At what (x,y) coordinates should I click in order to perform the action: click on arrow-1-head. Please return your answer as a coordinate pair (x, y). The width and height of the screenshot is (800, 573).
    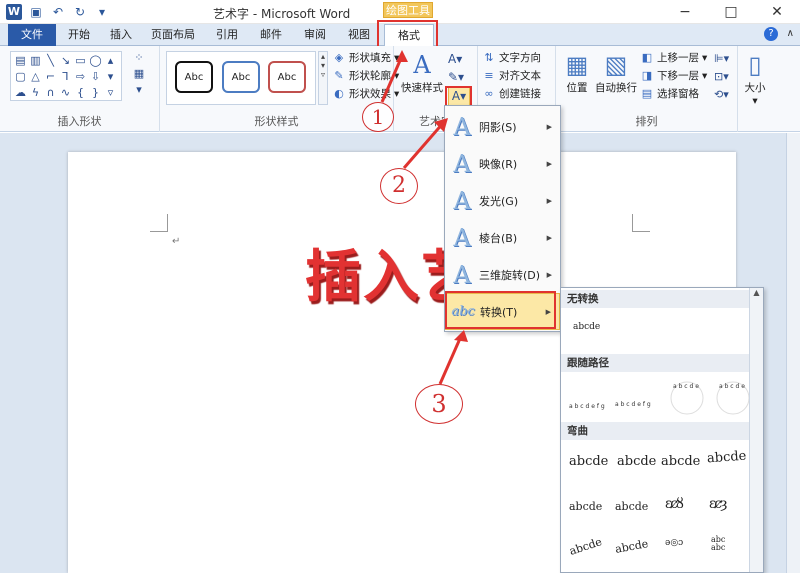
    Looking at the image, I should click on (402, 56).